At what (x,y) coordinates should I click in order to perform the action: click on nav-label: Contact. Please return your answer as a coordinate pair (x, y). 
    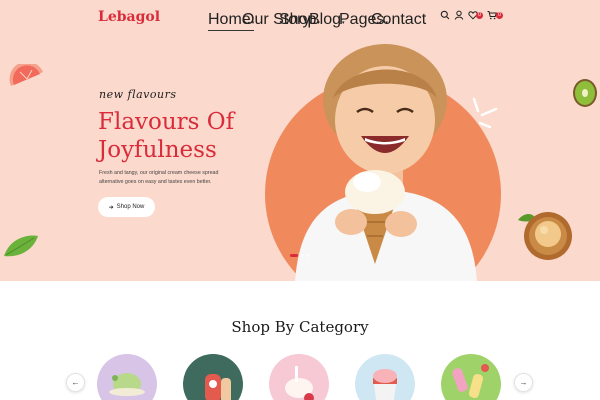
    Looking at the image, I should click on (399, 19).